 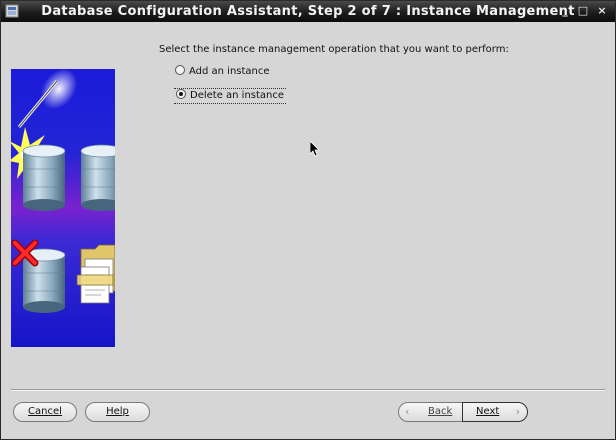 I want to click on delete-instance-option: Delete an instance, so click(x=230, y=96).